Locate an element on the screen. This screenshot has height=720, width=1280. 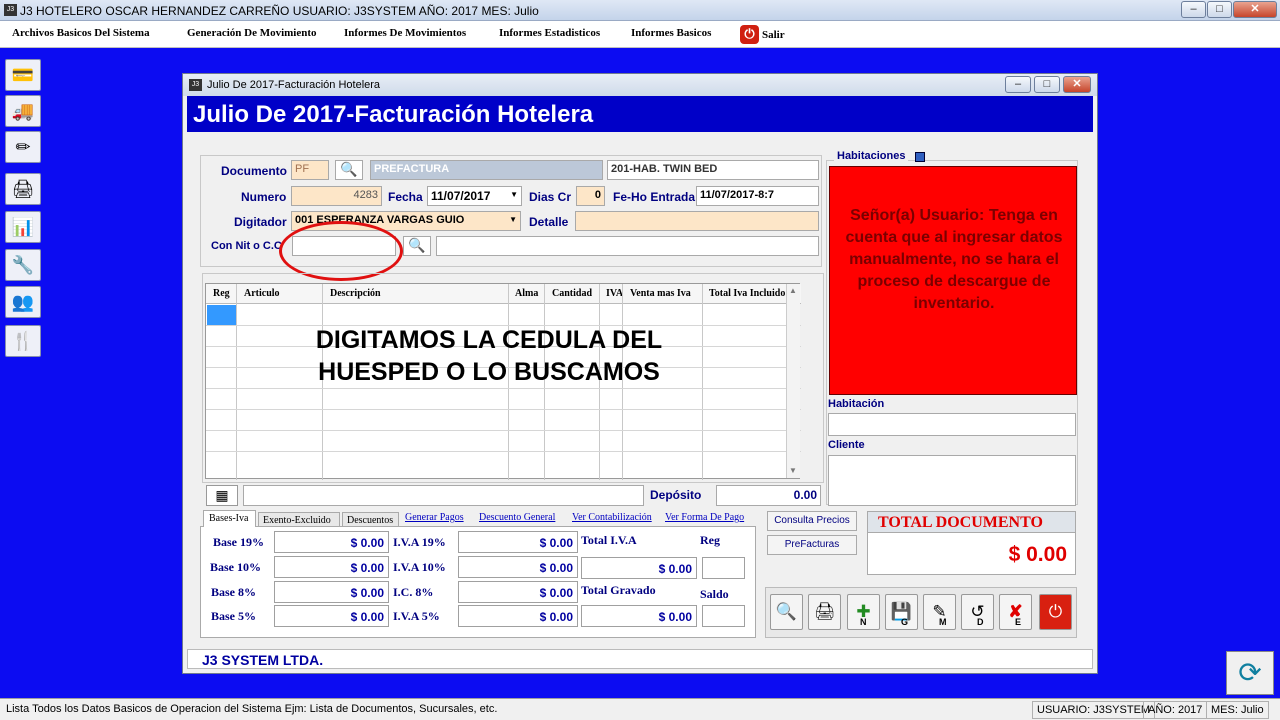
new-button: ✚ N is located at coordinates (863, 612).